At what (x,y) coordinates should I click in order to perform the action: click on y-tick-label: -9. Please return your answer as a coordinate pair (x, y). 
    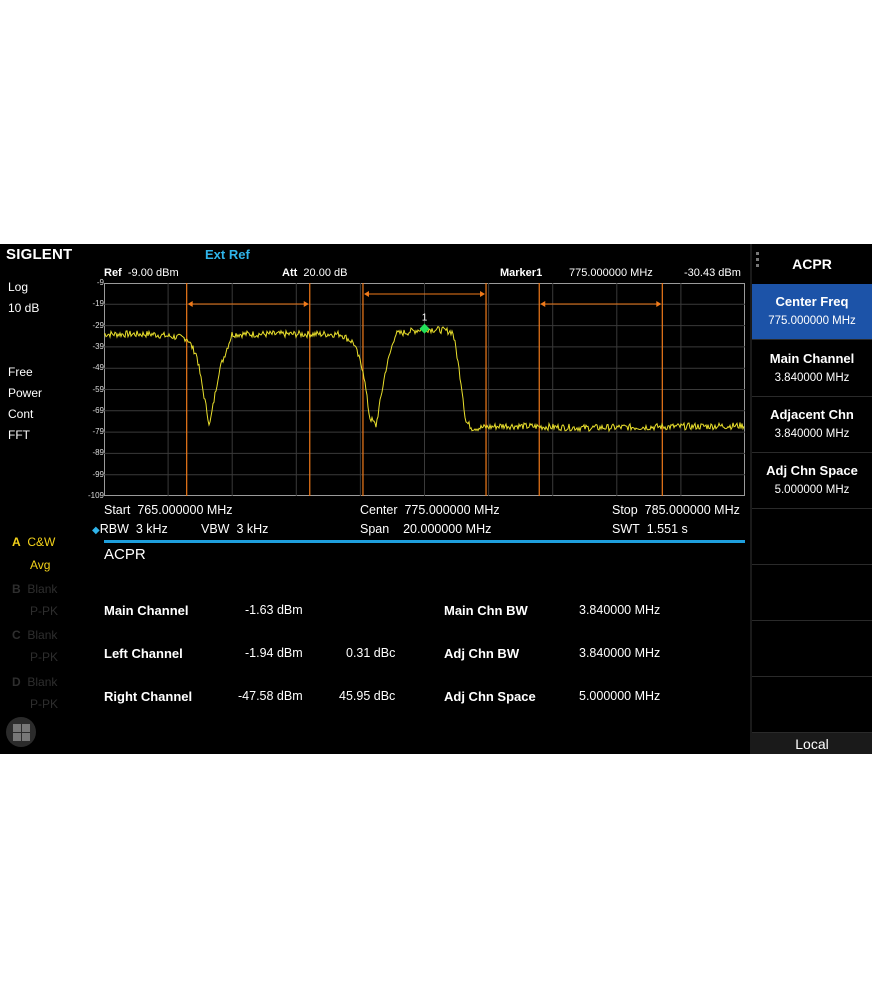
    Looking at the image, I should click on (100, 282).